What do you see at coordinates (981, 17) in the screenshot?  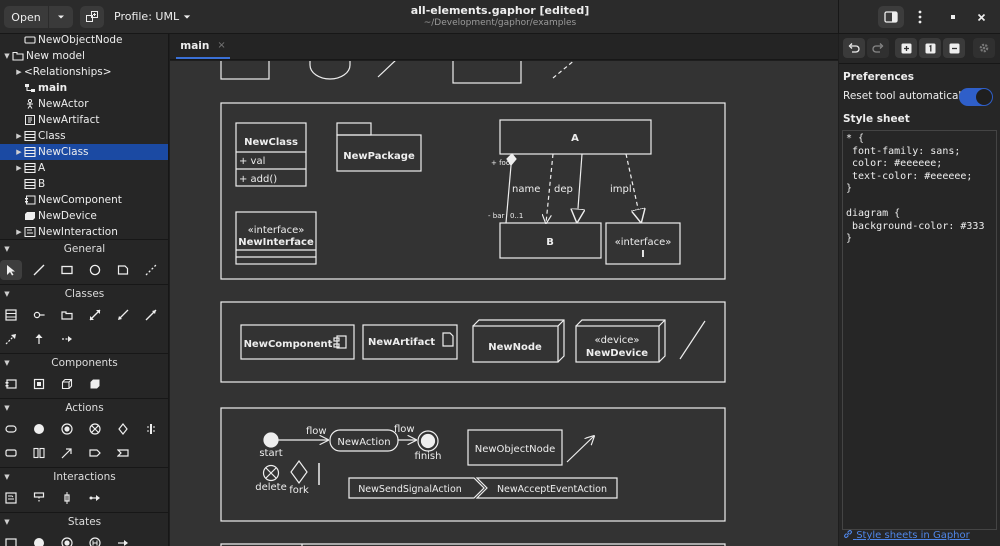 I see `close-window-button` at bounding box center [981, 17].